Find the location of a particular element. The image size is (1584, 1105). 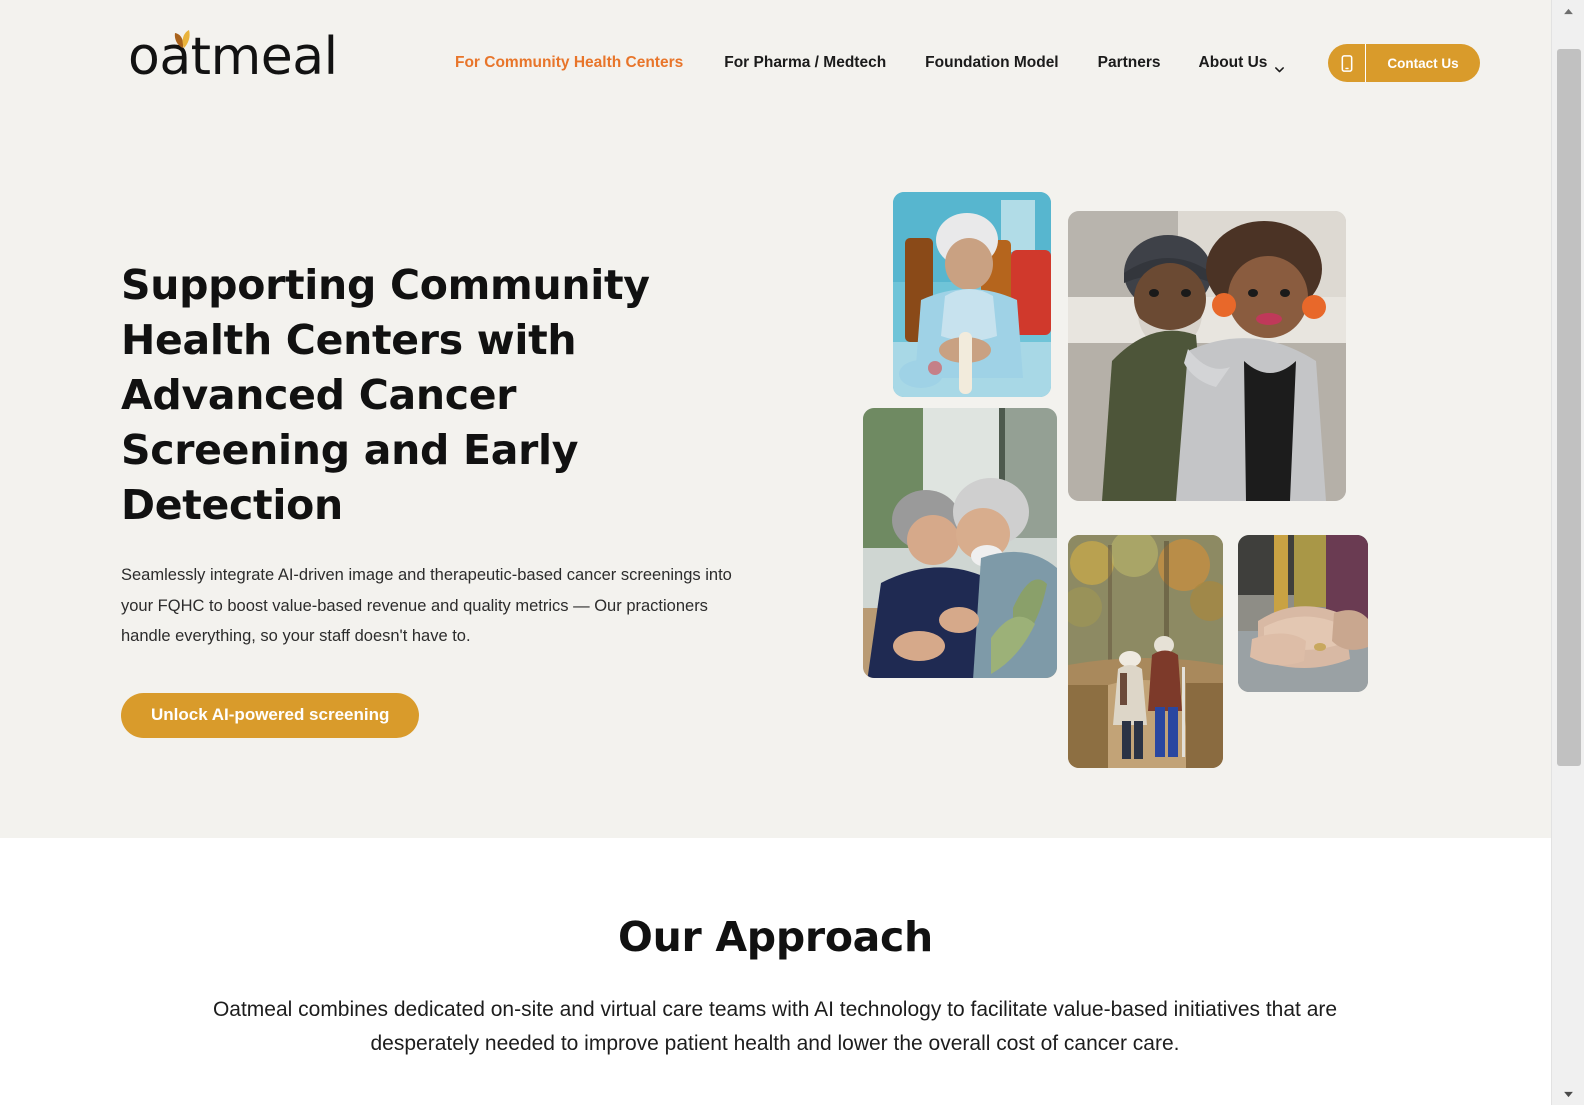

nav-item-for-community-health-centers: For Community Health Centers is located at coordinates (569, 63).